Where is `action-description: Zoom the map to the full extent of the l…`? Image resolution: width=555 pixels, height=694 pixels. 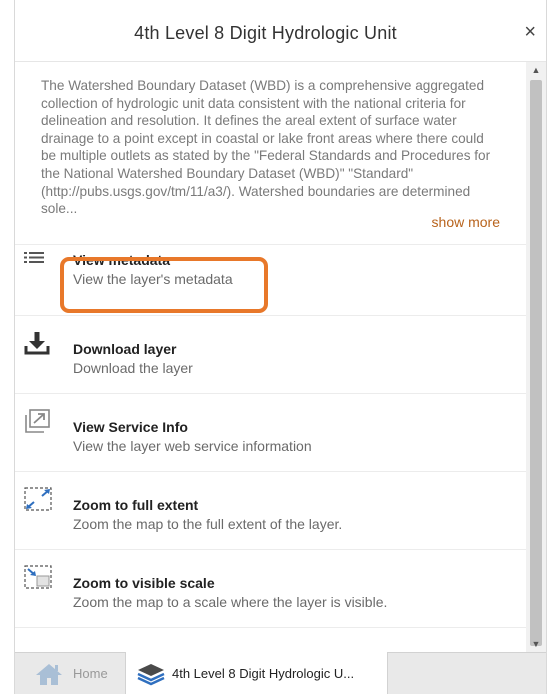
action-description: Zoom the map to the full extent of the l… is located at coordinates (208, 524).